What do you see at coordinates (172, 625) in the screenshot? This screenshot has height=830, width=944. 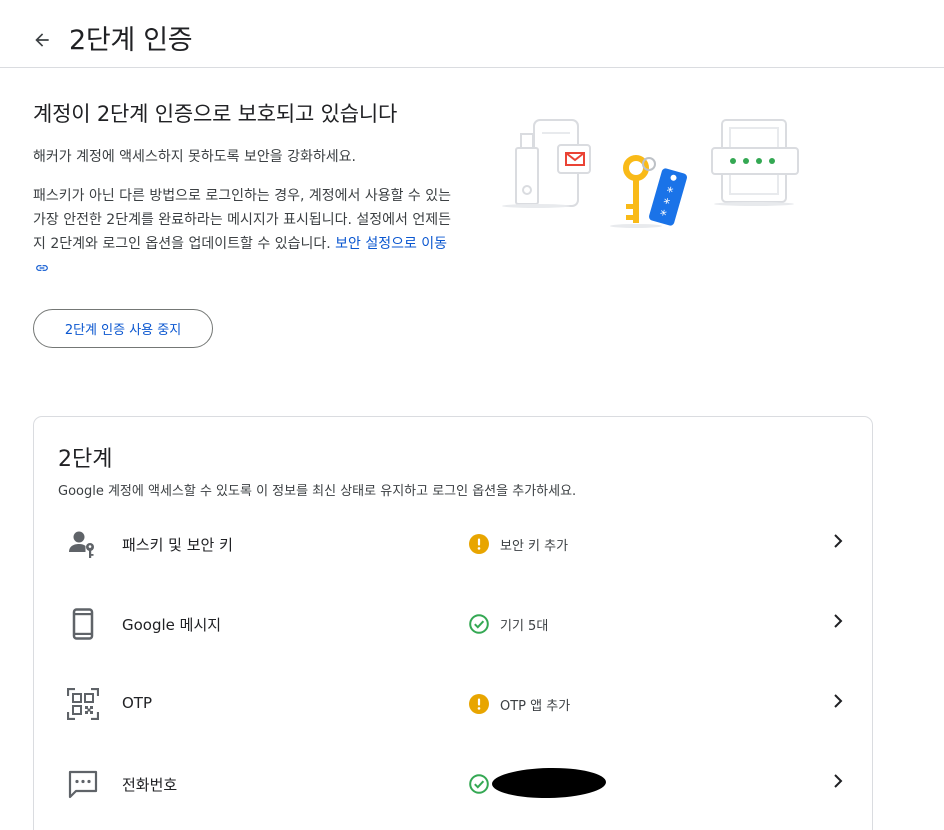 I see `google-messages-label: Google 메시지` at bounding box center [172, 625].